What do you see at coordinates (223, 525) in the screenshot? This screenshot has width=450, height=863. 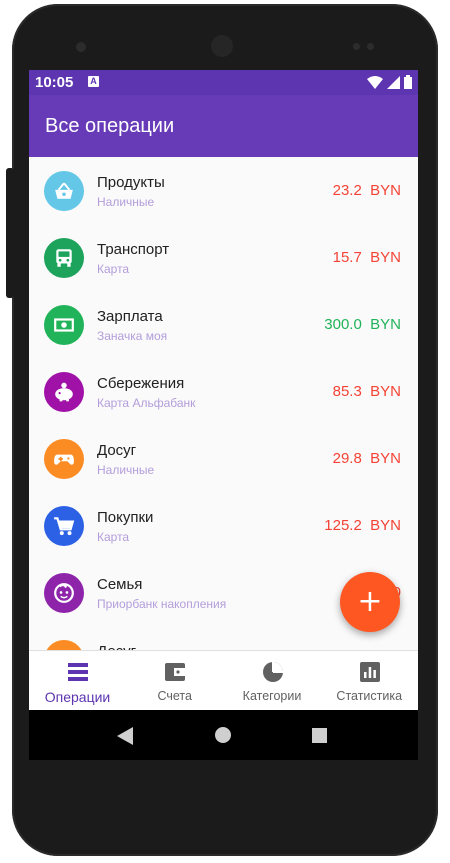 I see `operation-item: Покупки Карта 125.2 BYN` at bounding box center [223, 525].